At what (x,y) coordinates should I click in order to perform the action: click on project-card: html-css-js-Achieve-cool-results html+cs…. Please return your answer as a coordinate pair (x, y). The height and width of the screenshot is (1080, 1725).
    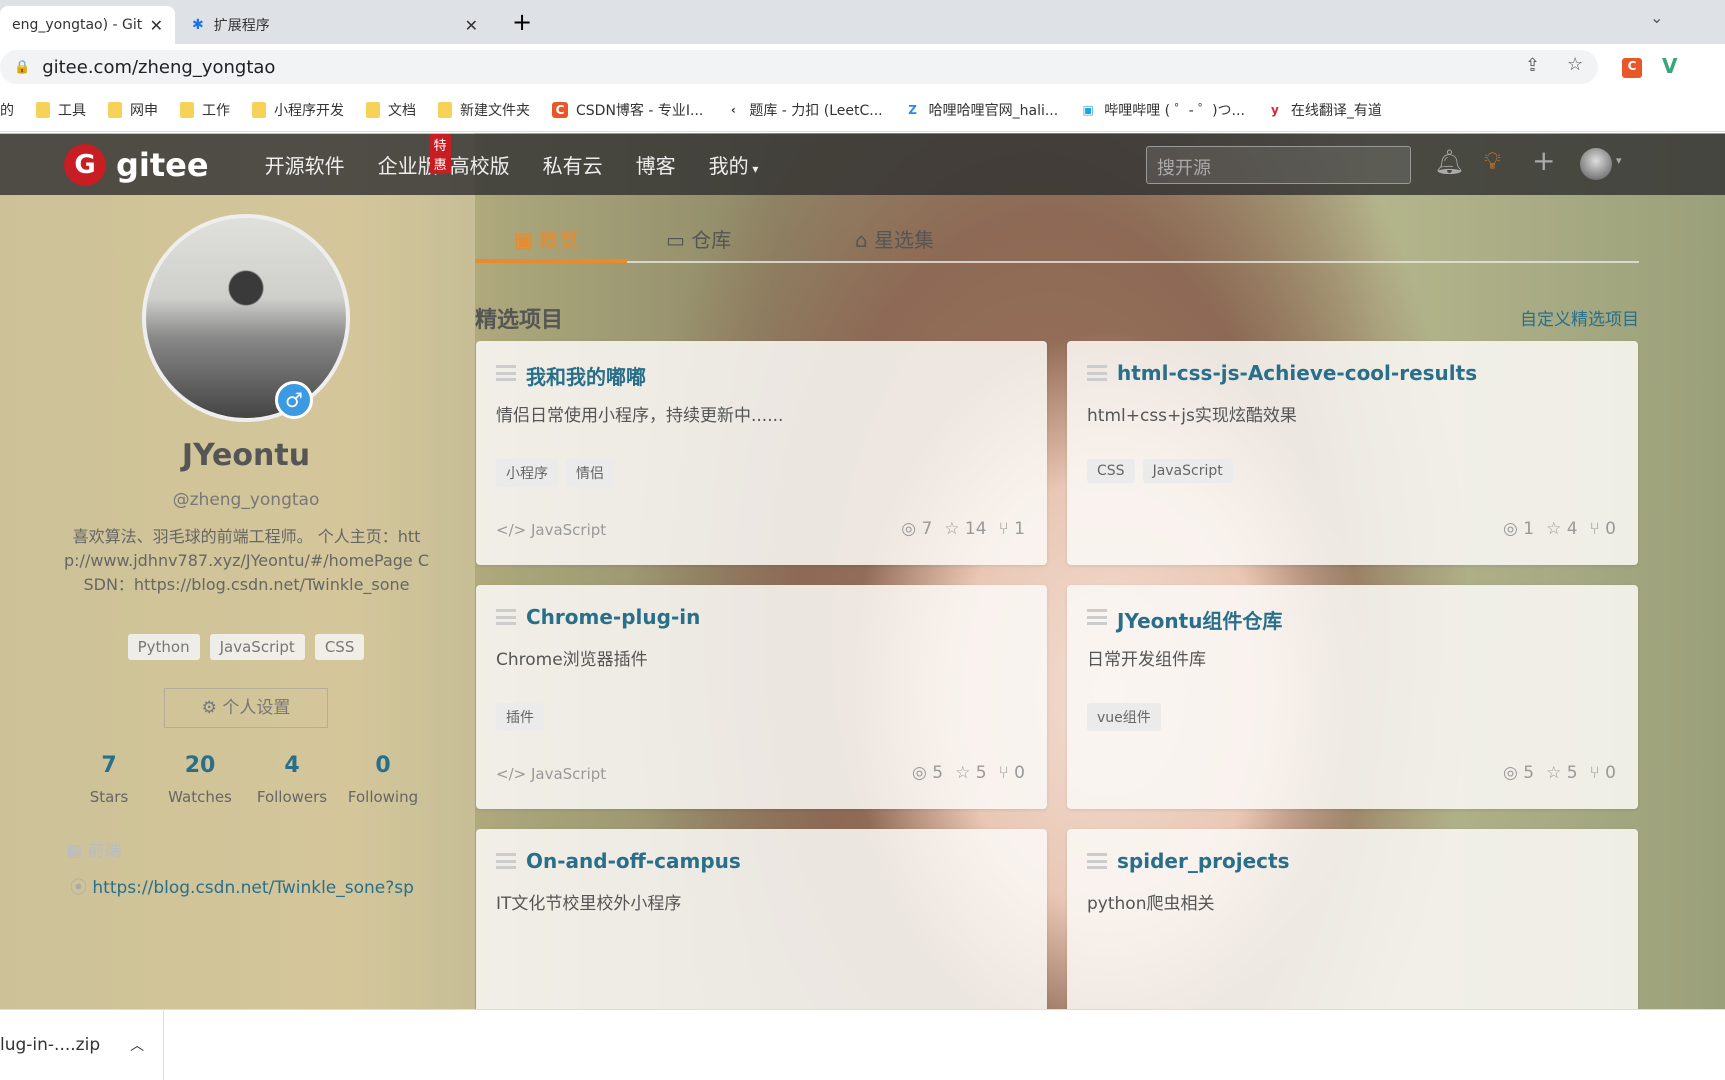
    Looking at the image, I should click on (1352, 453).